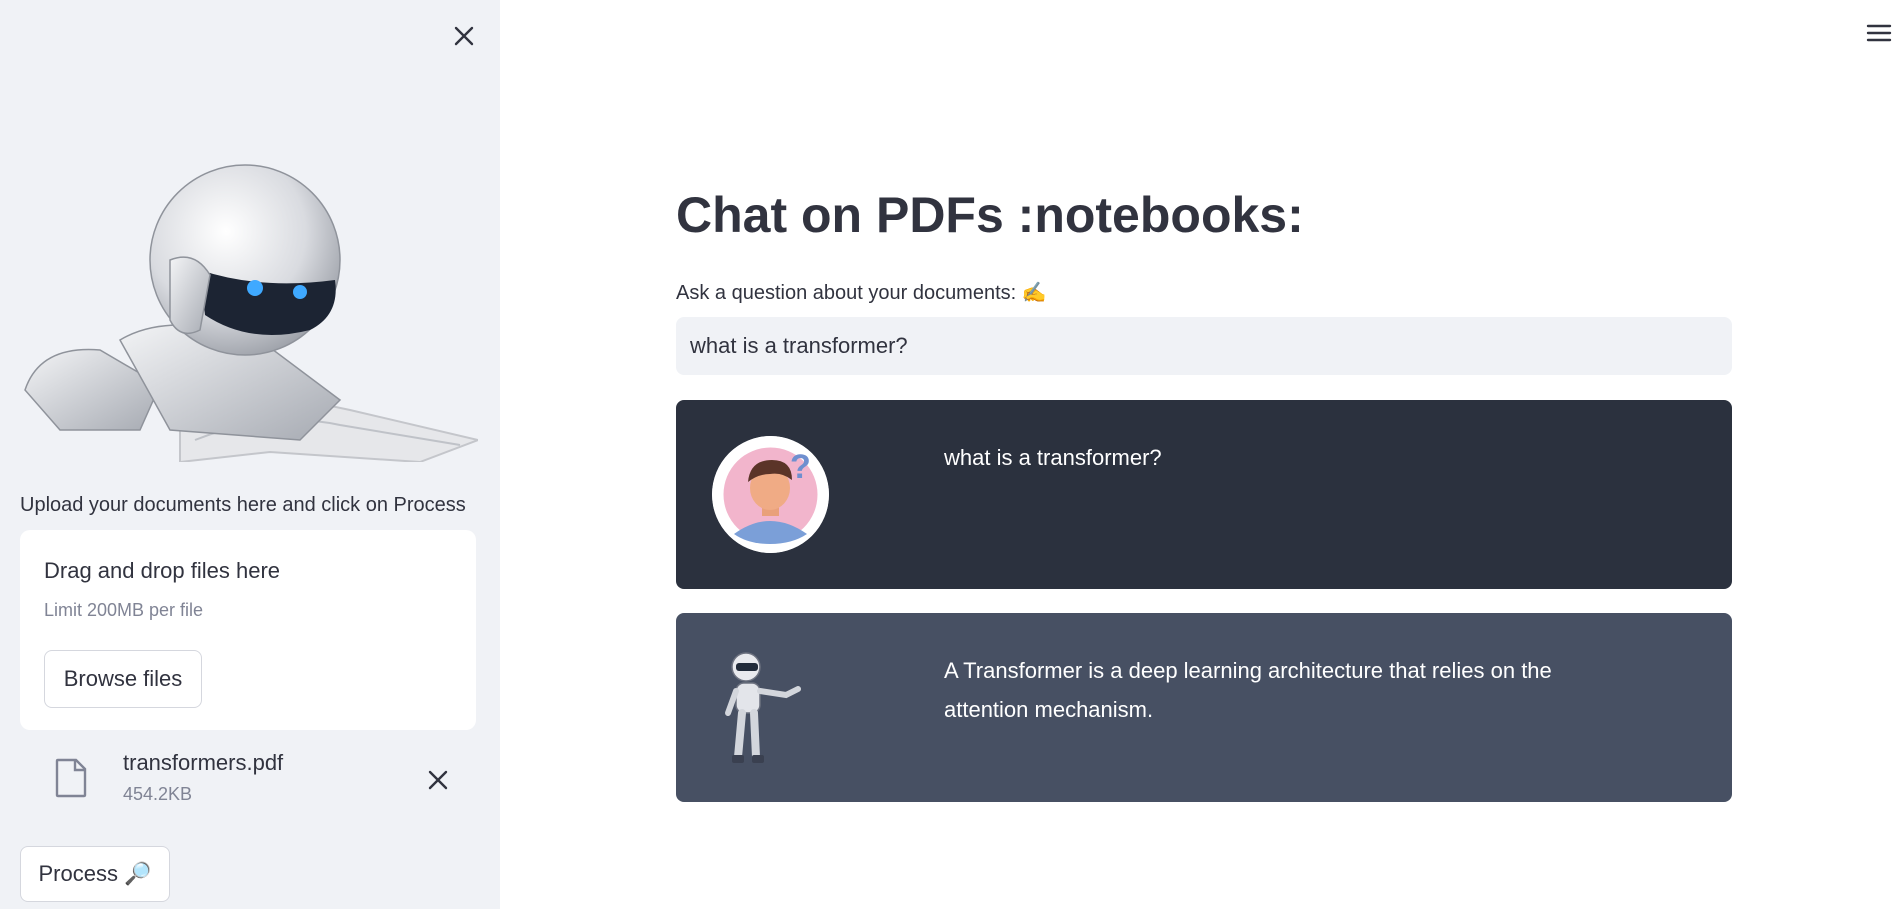 The image size is (1900, 909). What do you see at coordinates (95, 874) in the screenshot?
I see `process-button: Process 🔎` at bounding box center [95, 874].